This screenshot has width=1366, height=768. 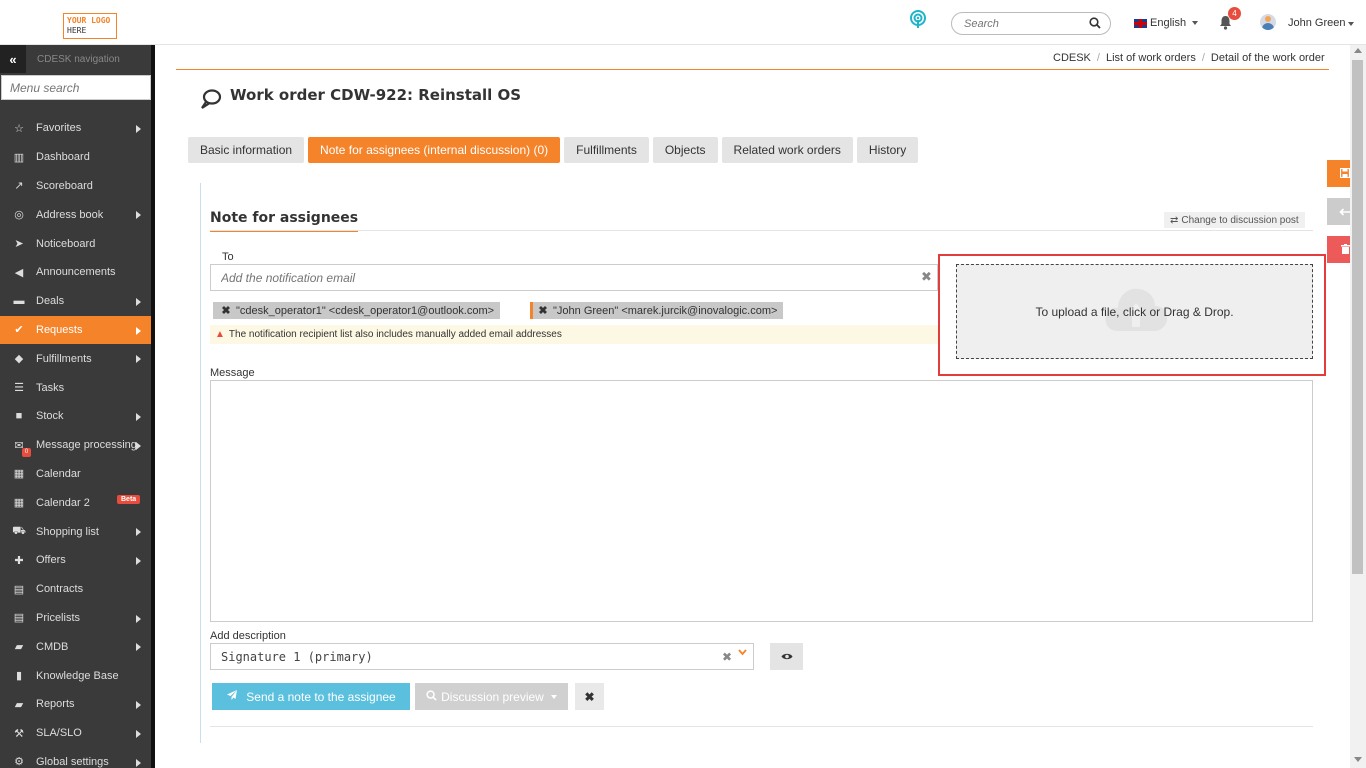 What do you see at coordinates (727, 657) in the screenshot?
I see `clear-description-icon: ✖` at bounding box center [727, 657].